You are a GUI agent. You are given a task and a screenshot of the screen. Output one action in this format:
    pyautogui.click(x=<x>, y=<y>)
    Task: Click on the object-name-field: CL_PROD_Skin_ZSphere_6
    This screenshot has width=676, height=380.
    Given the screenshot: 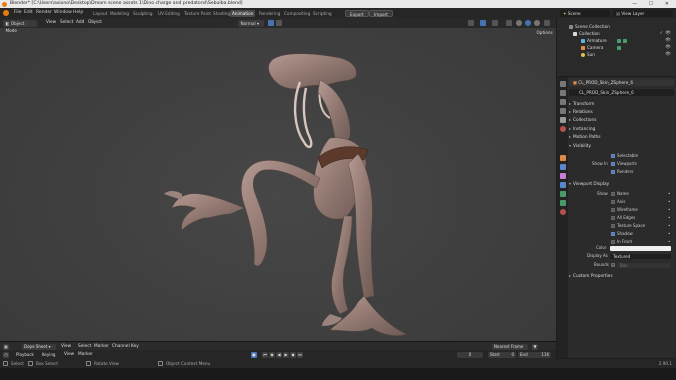 What is the action you would take?
    pyautogui.click(x=621, y=92)
    